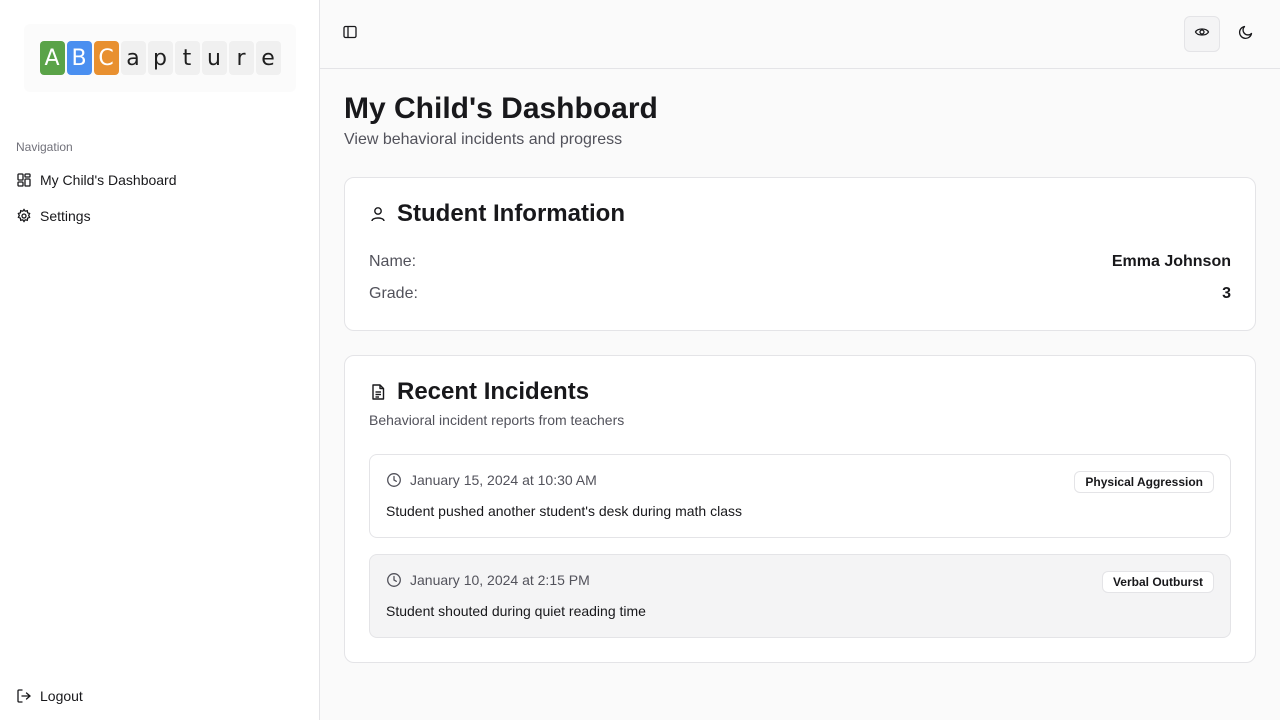 The image size is (1280, 720). Describe the element at coordinates (214, 58) in the screenshot. I see `logo-tile: u` at that location.